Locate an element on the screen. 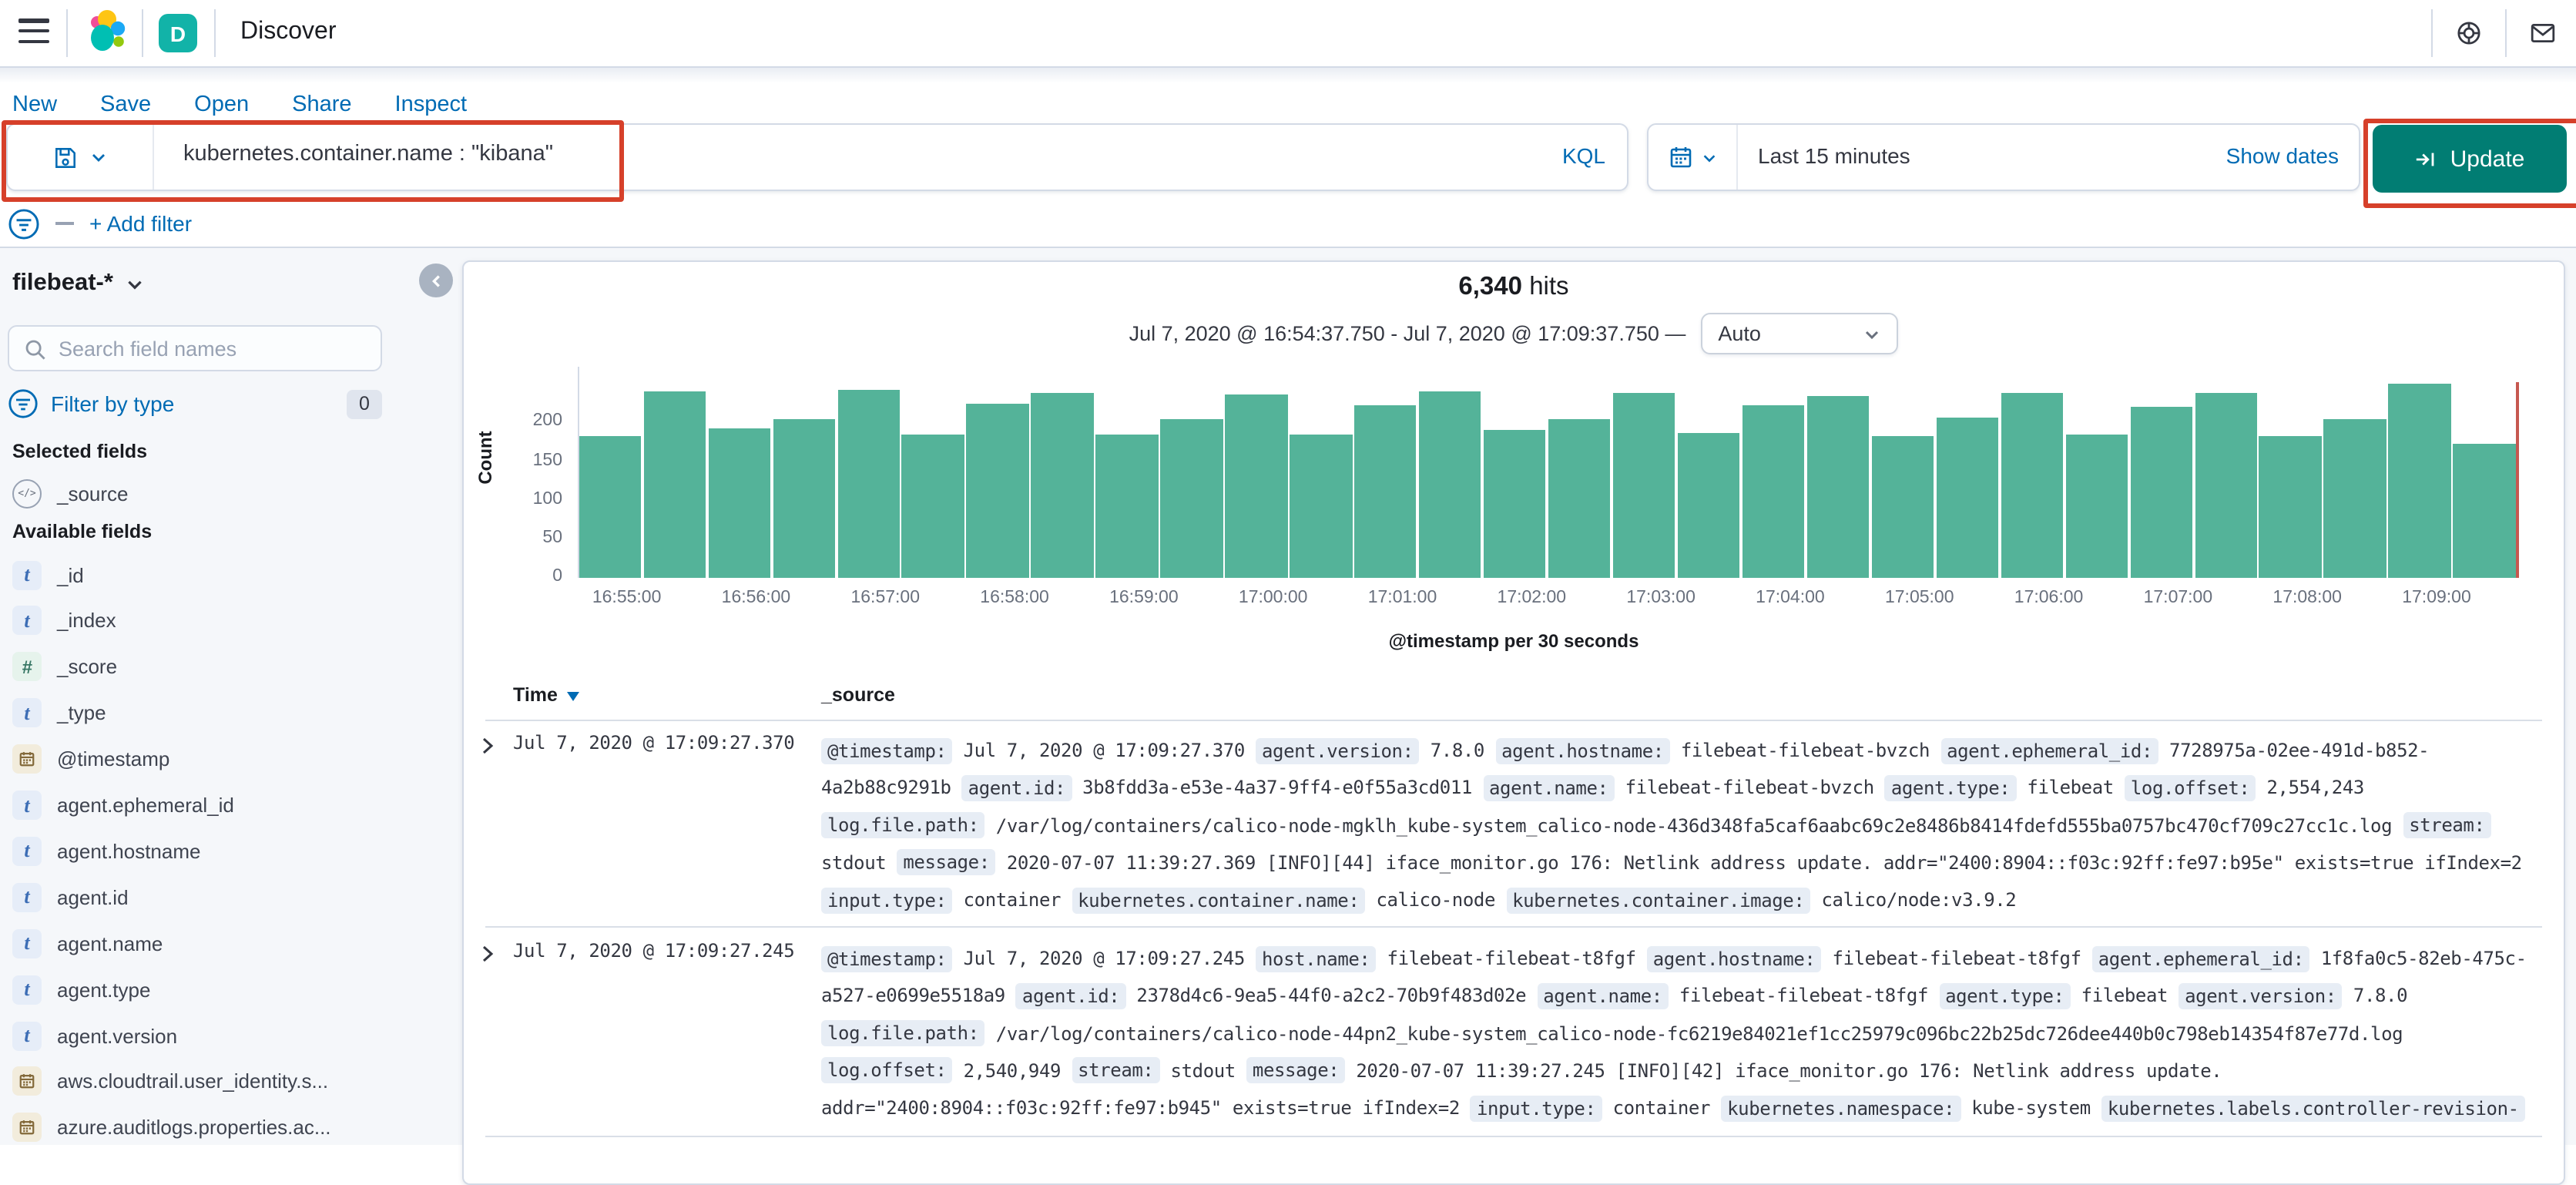 This screenshot has width=2576, height=1185. update-button: Update is located at coordinates (2470, 159).